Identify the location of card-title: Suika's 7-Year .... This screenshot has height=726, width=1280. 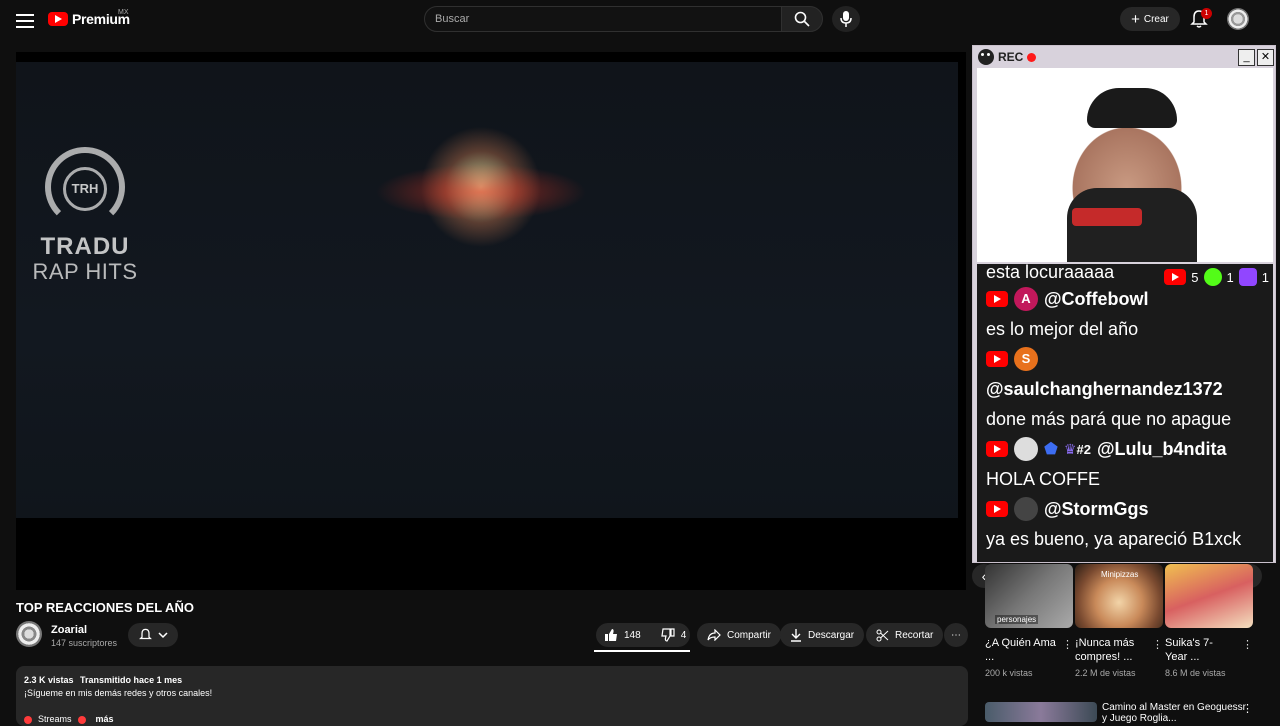
(1198, 650).